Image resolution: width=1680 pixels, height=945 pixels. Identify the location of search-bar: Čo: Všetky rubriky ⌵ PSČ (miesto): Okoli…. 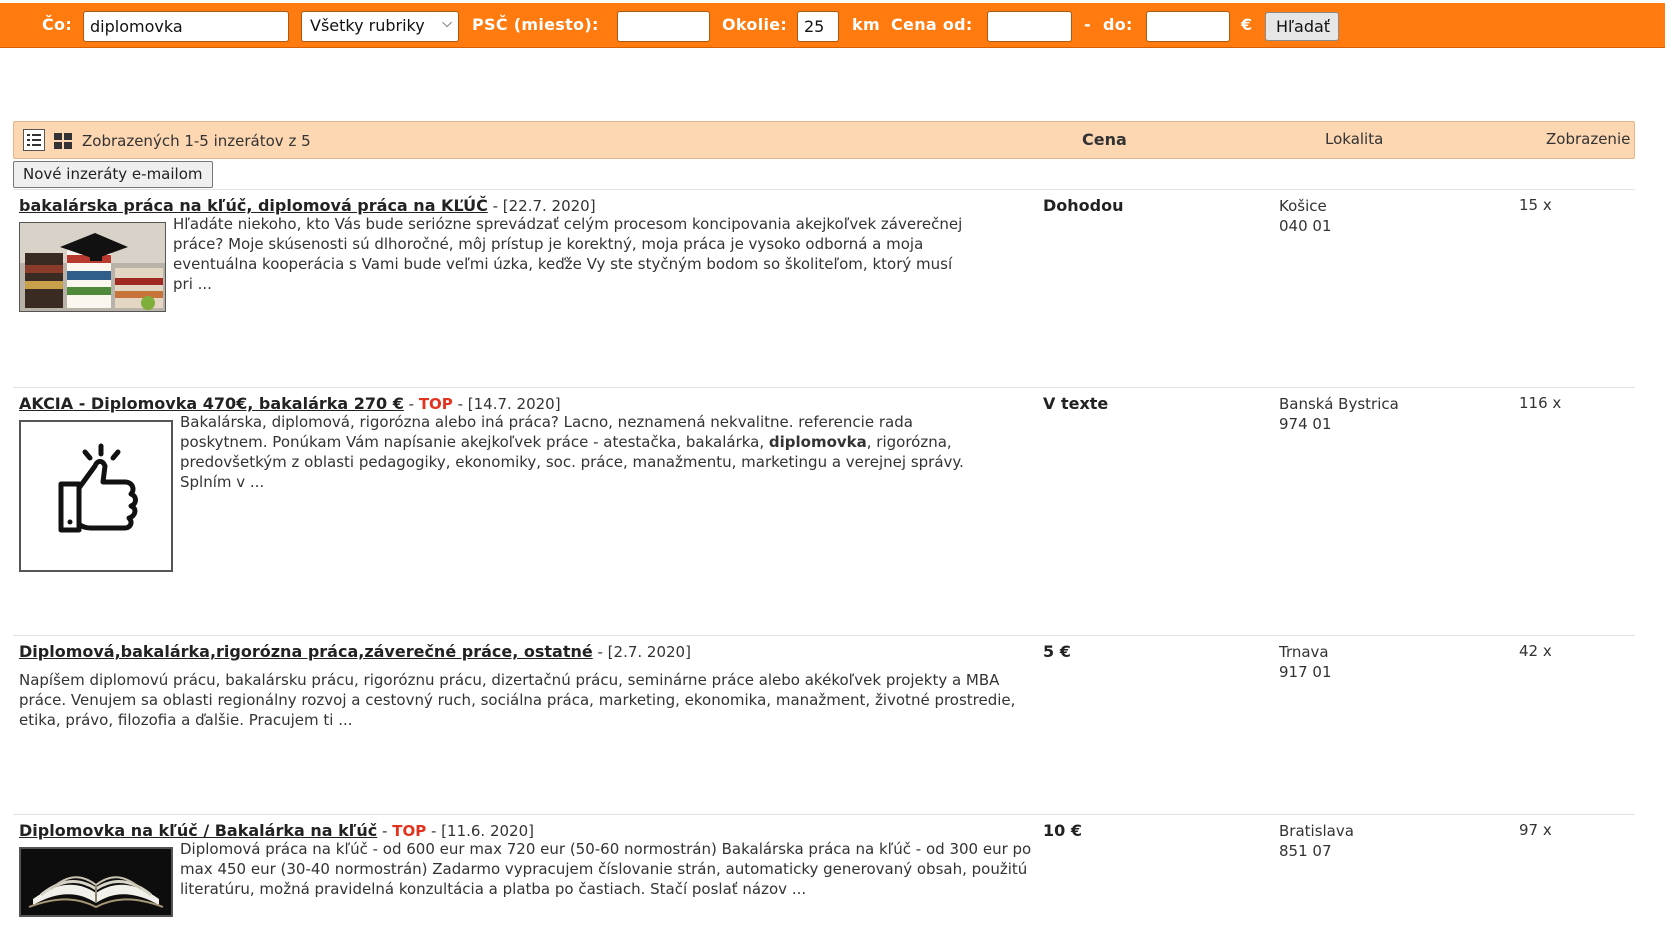
(832, 25).